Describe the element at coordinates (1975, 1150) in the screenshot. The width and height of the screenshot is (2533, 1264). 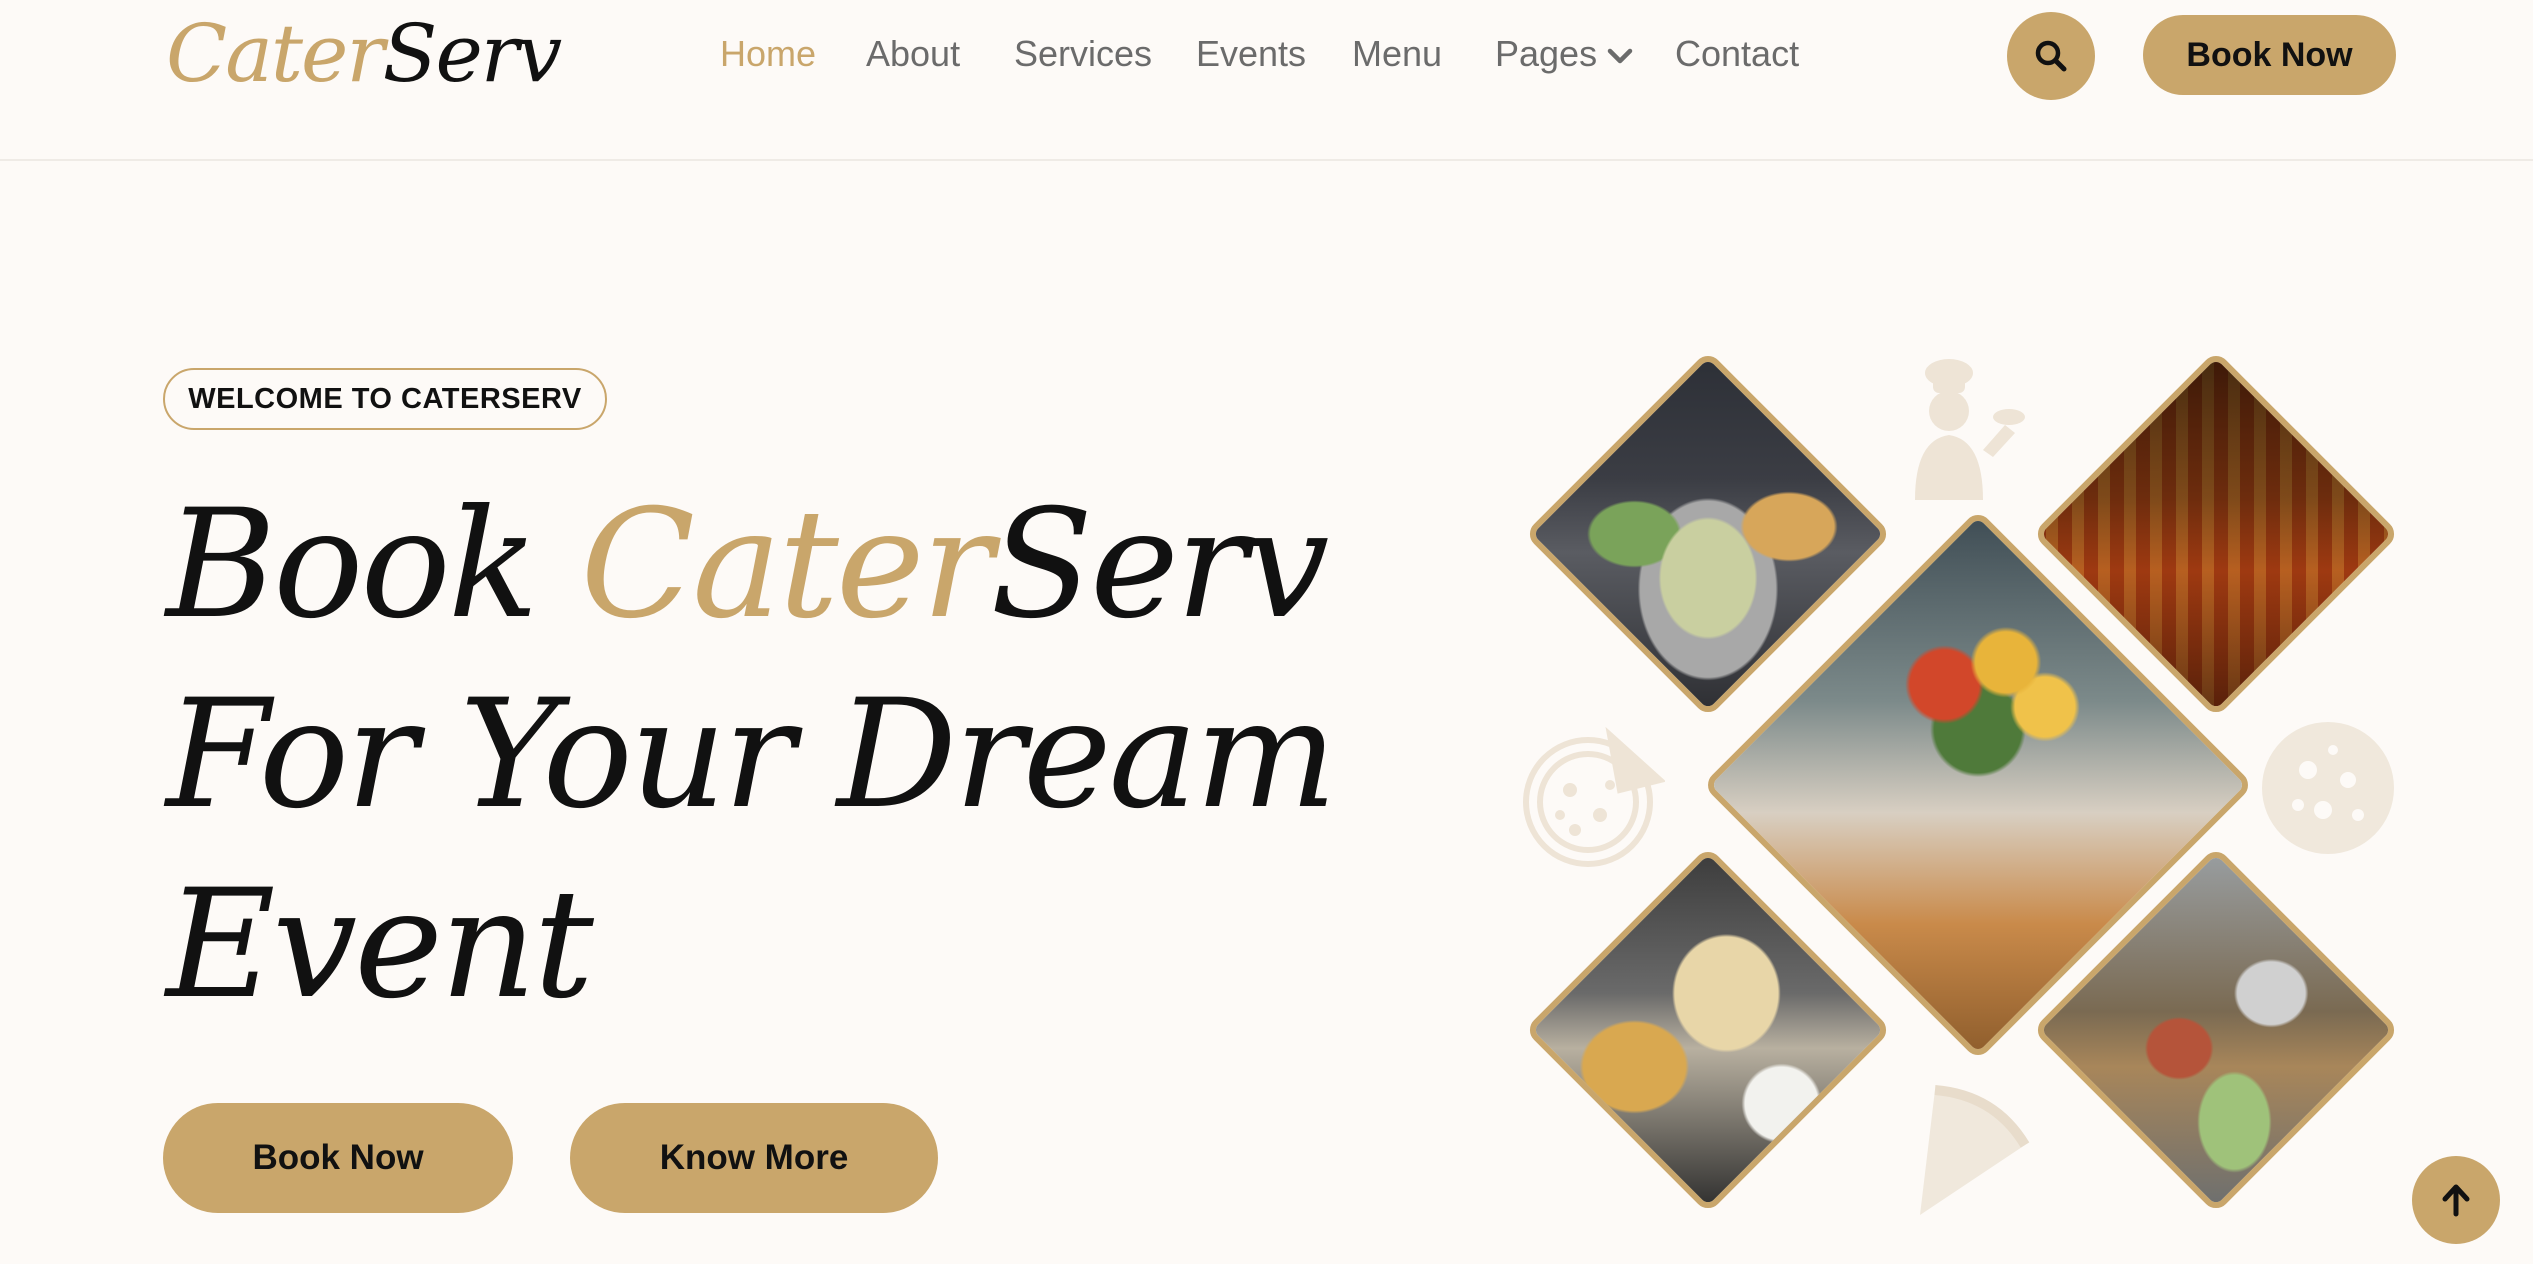
I see `pizza-slice-icon` at that location.